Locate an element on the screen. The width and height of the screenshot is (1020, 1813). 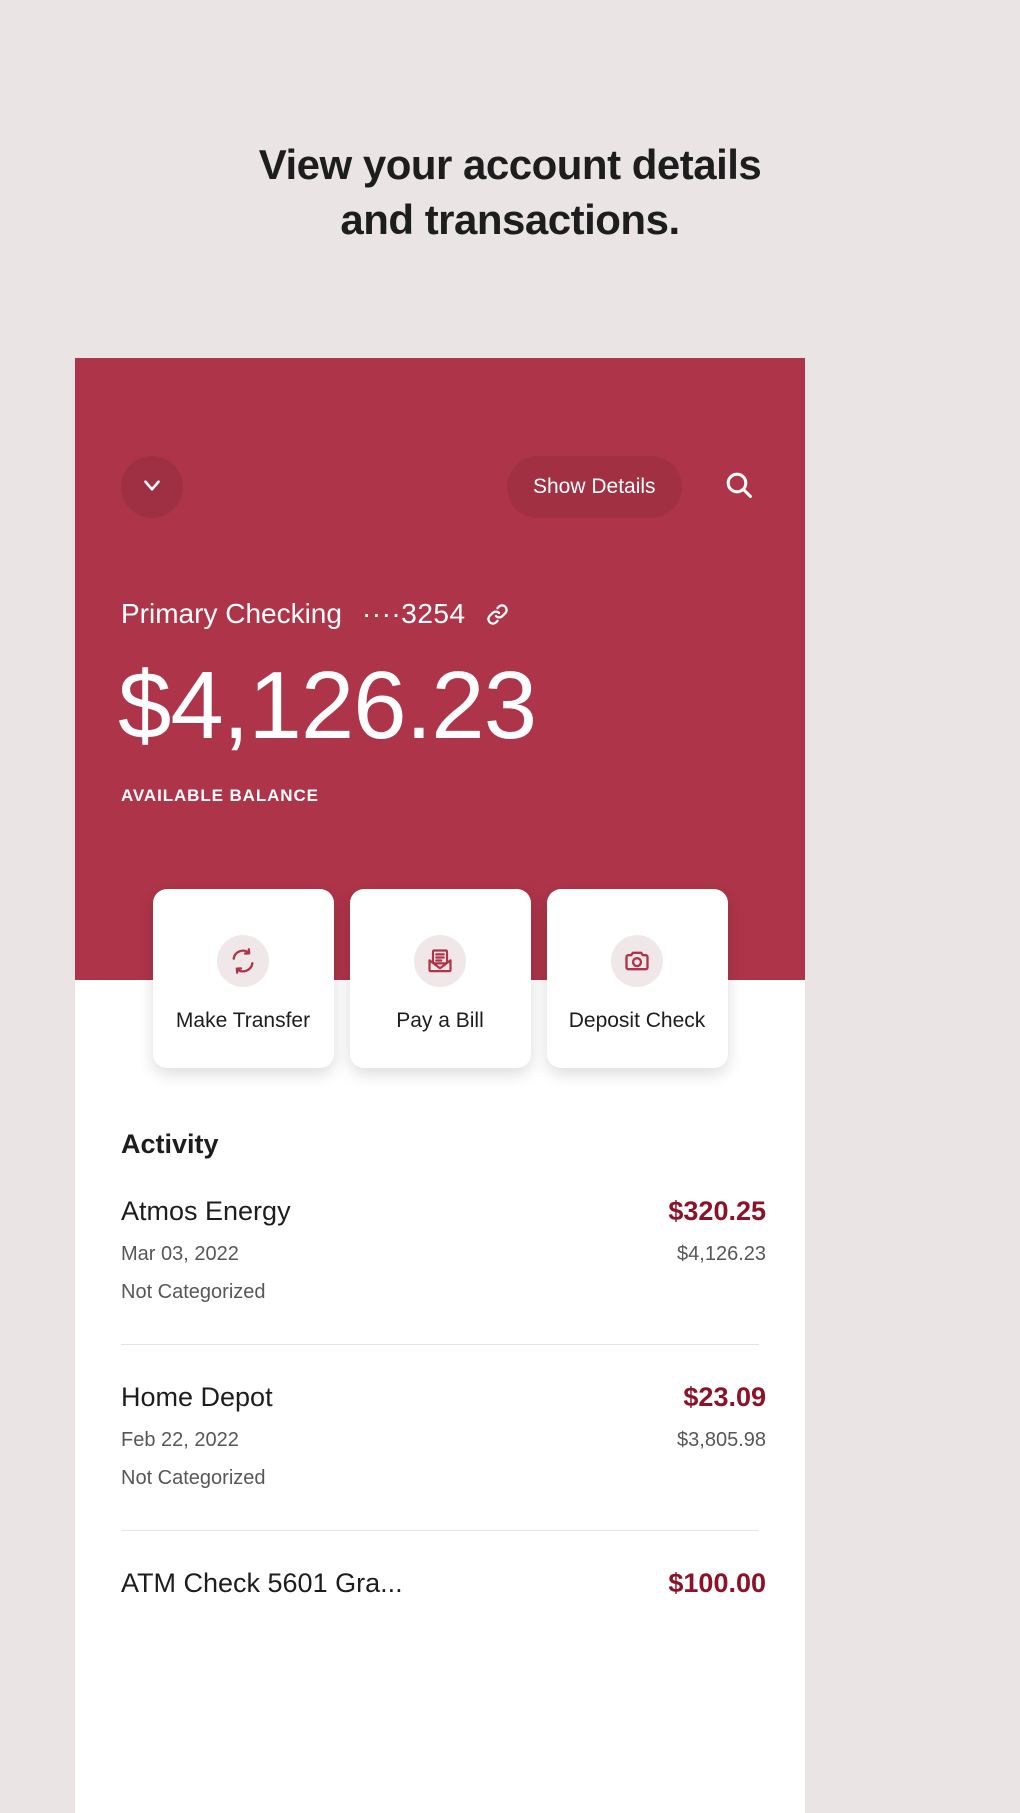
transfer-arrows-icon is located at coordinates (243, 961).